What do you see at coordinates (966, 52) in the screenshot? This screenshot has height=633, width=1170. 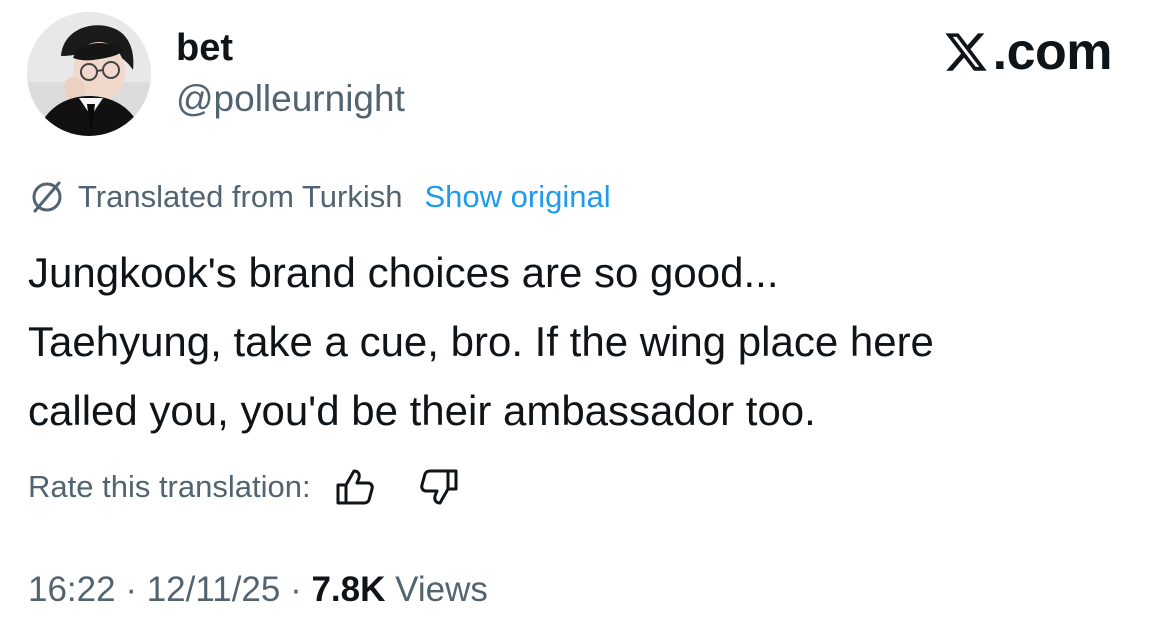 I see `x-logo-icon` at bounding box center [966, 52].